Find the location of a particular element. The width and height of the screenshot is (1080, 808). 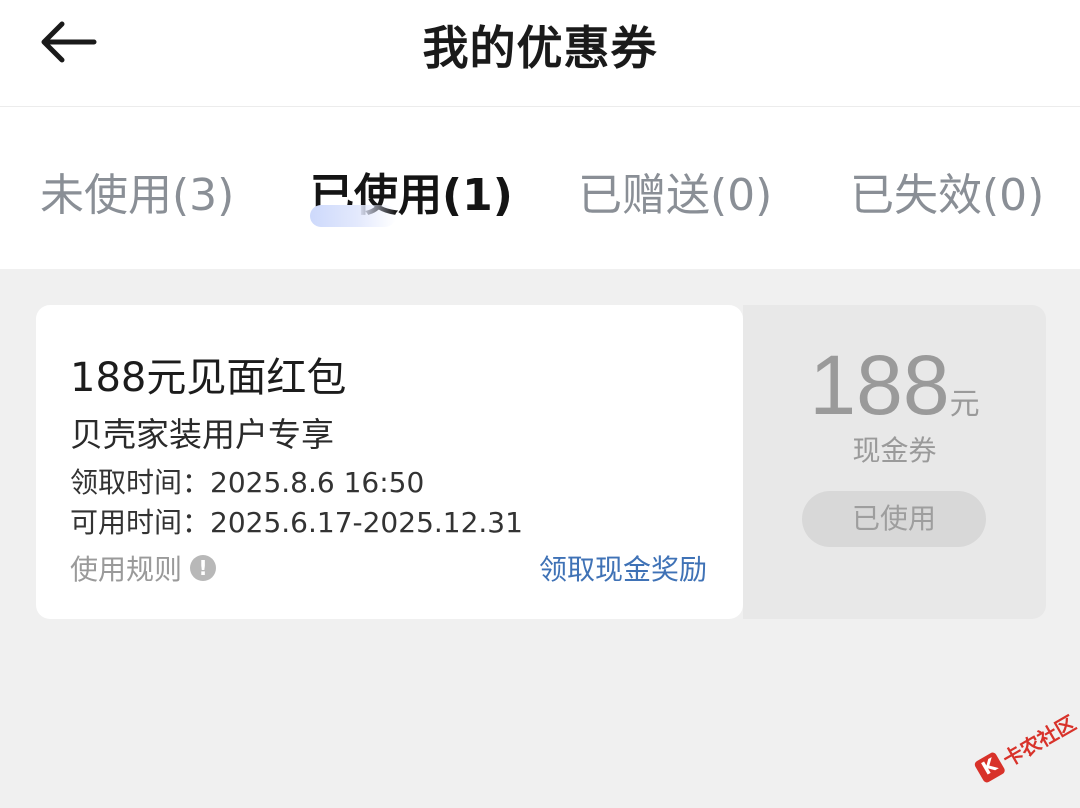

watermark: K 卡农社区 is located at coordinates (1019, 746).